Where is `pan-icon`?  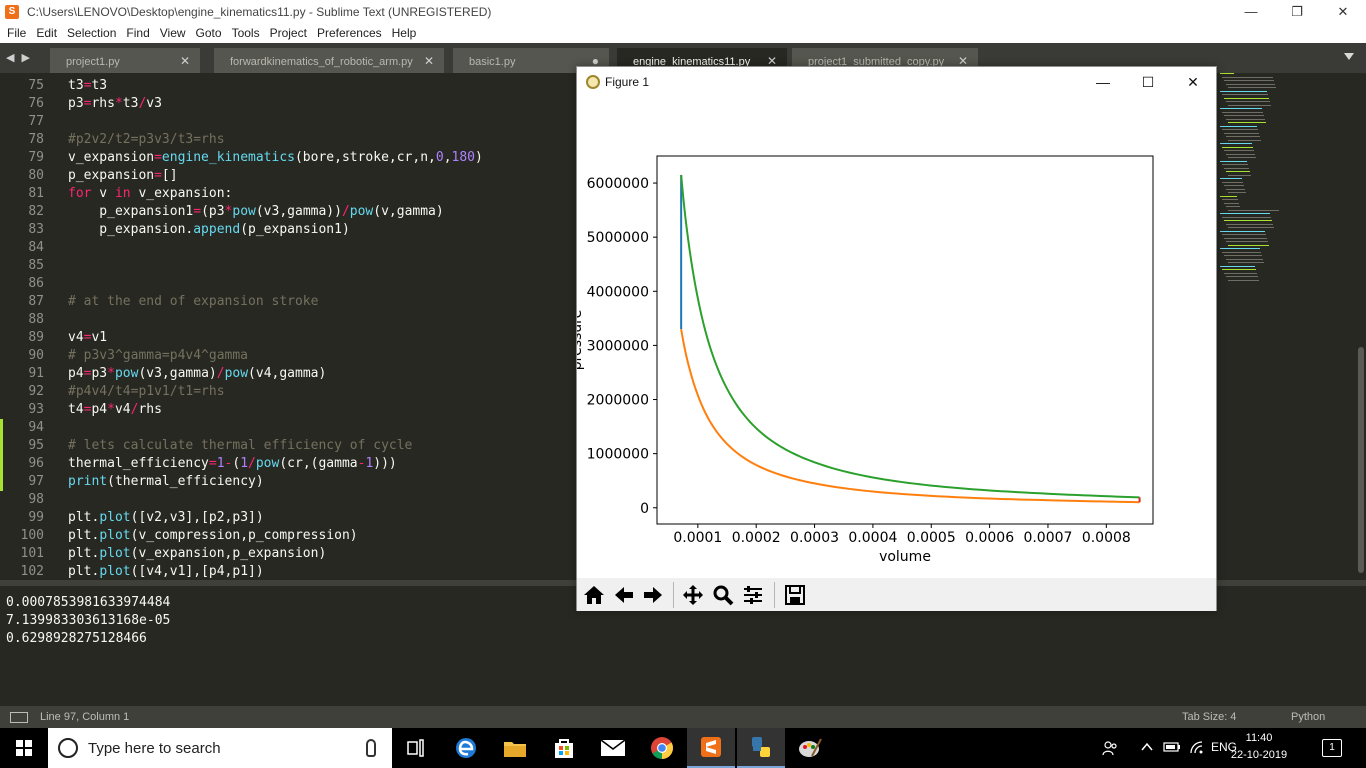
pan-icon is located at coordinates (693, 595).